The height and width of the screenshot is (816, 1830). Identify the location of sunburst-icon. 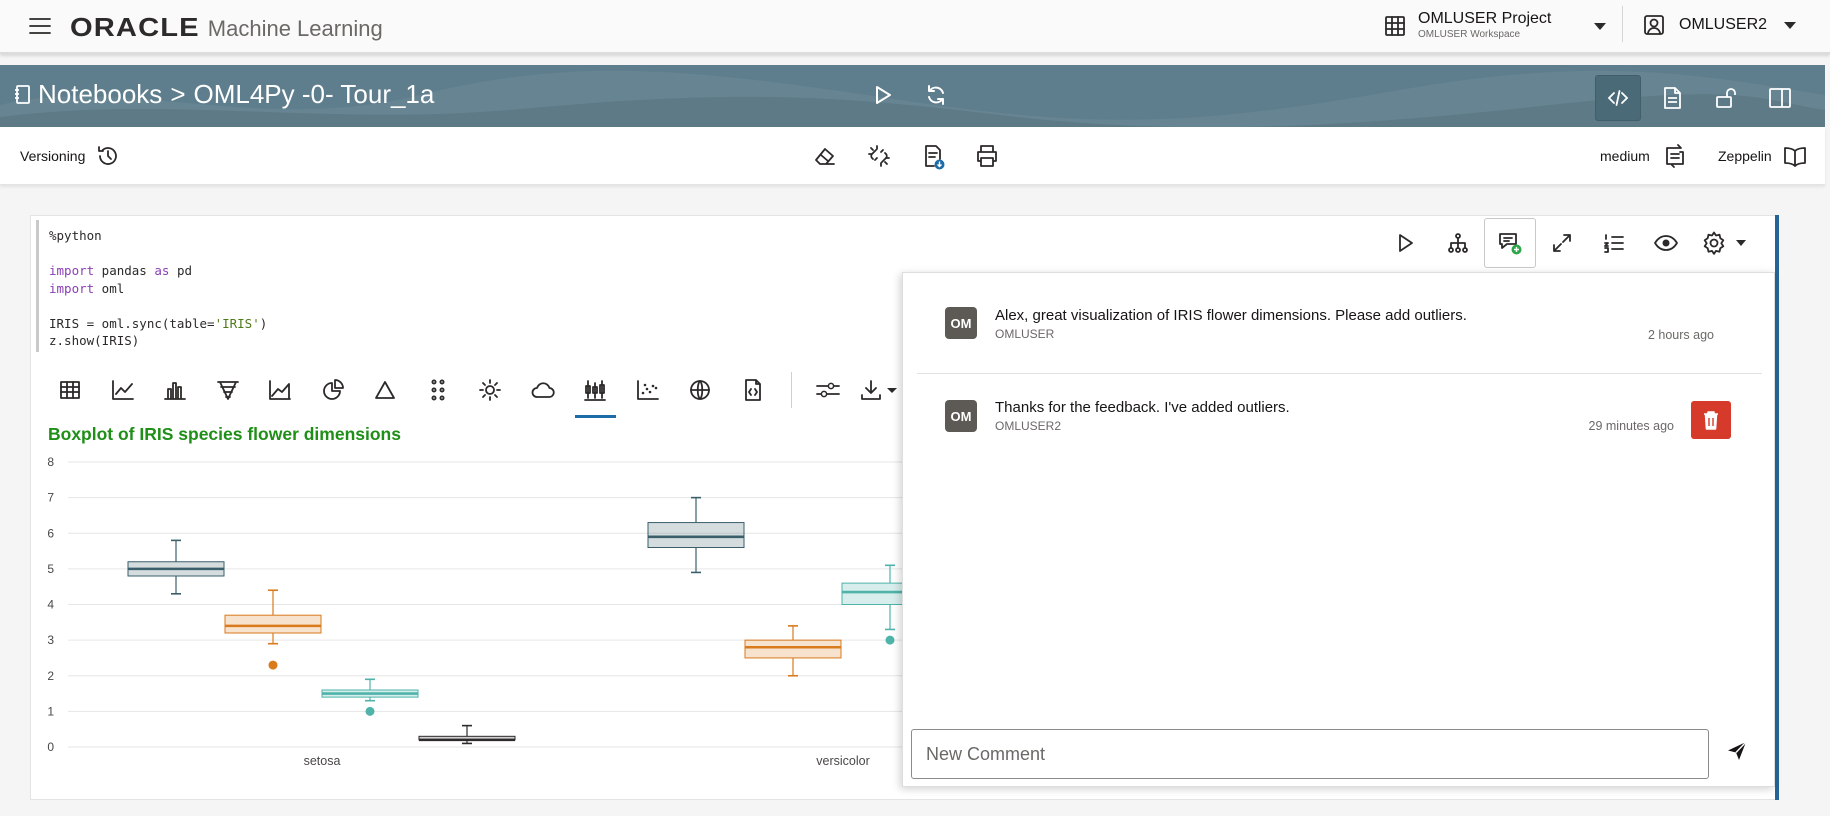
(490, 390).